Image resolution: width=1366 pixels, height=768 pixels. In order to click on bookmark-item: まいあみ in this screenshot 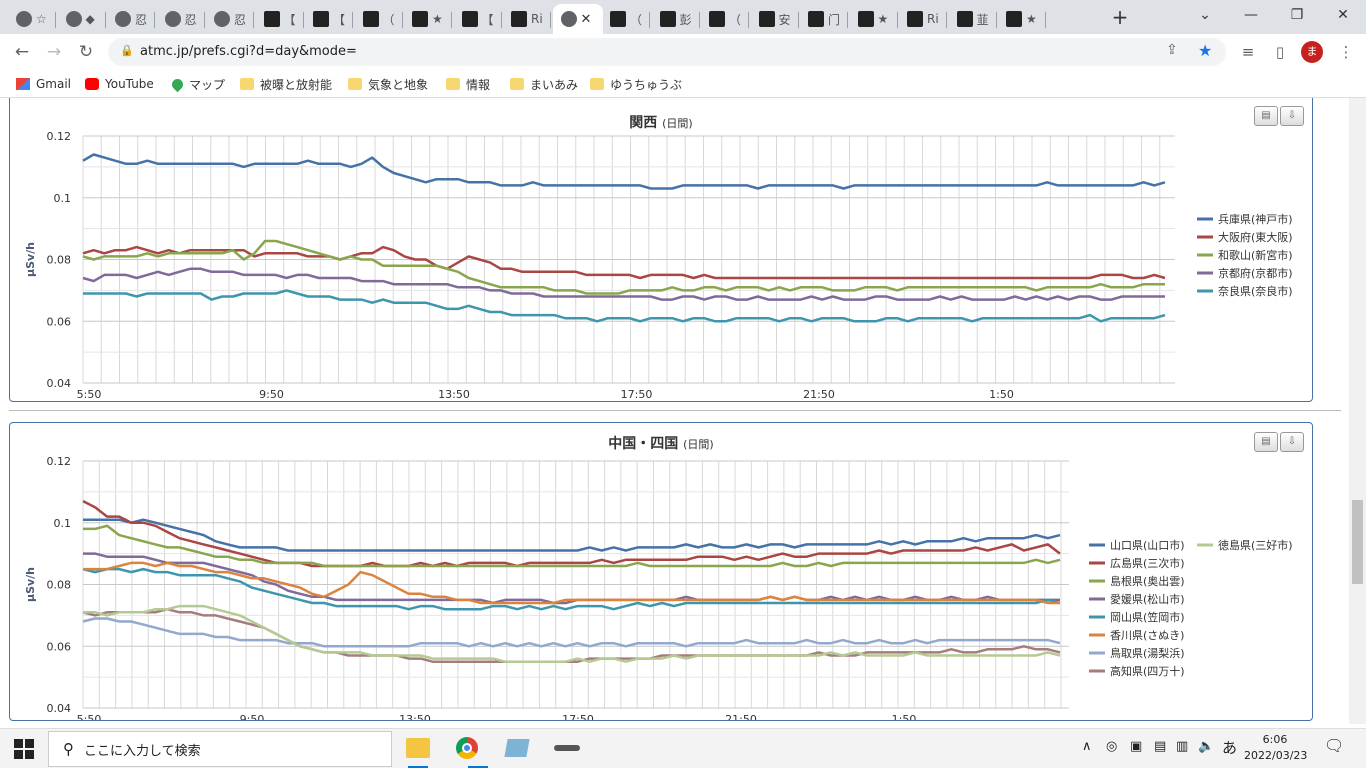, I will do `click(544, 84)`.